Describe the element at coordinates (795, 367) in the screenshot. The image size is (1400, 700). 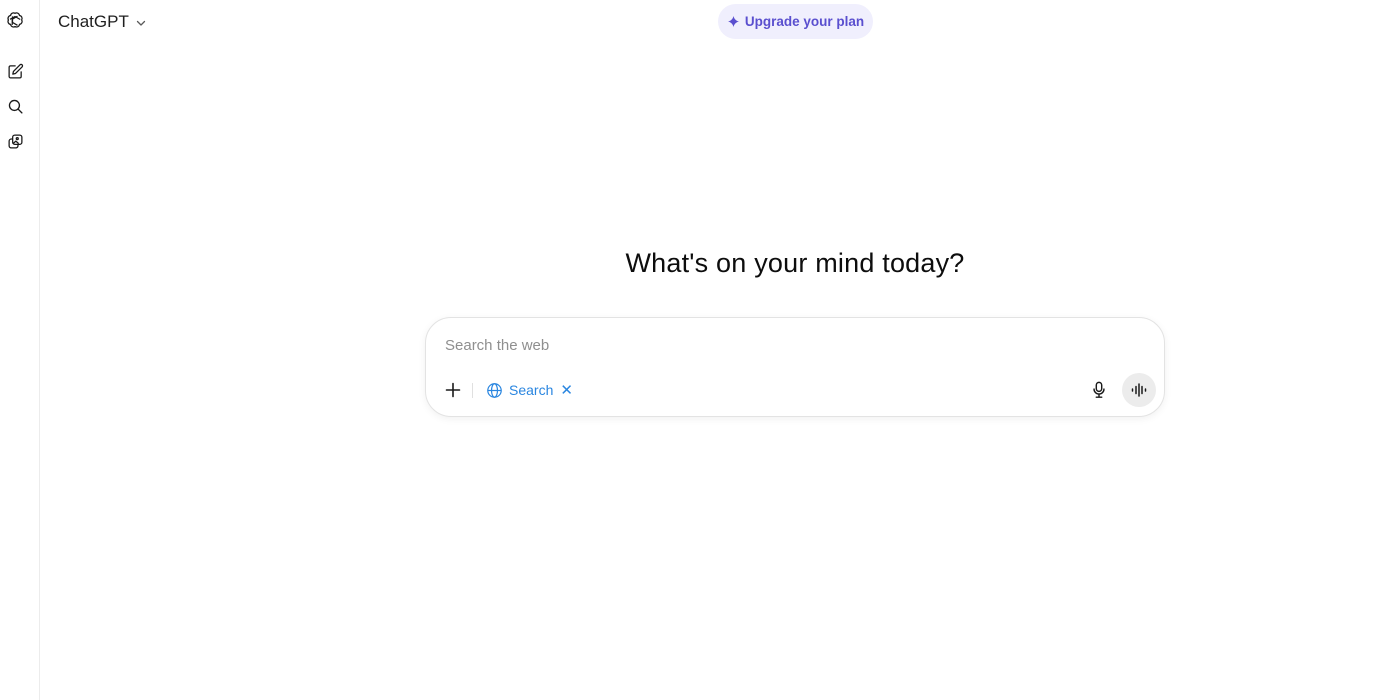
I see `prompt-composer: Search ✕` at that location.